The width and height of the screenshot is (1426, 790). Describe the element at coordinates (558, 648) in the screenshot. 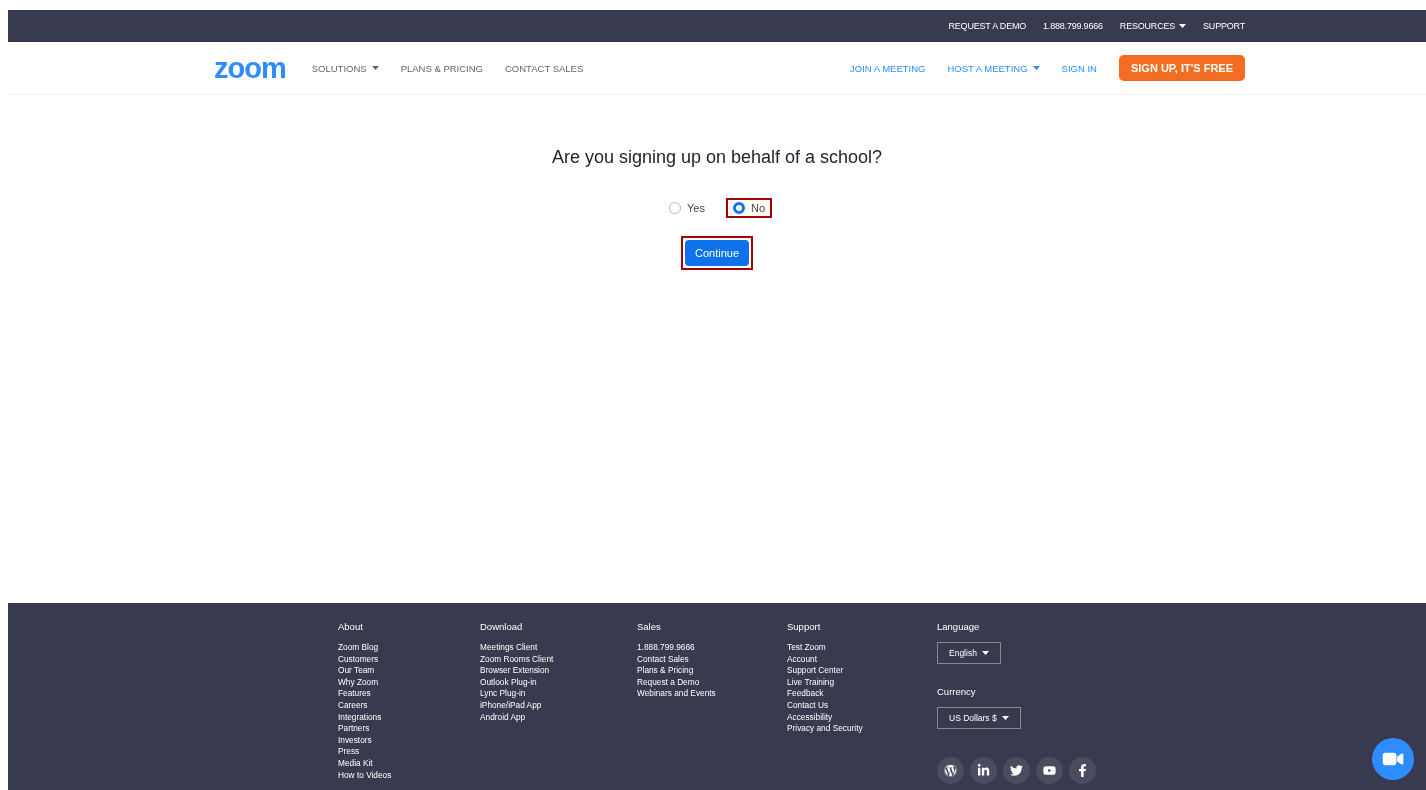

I see `footer-link: Meetings Client` at that location.